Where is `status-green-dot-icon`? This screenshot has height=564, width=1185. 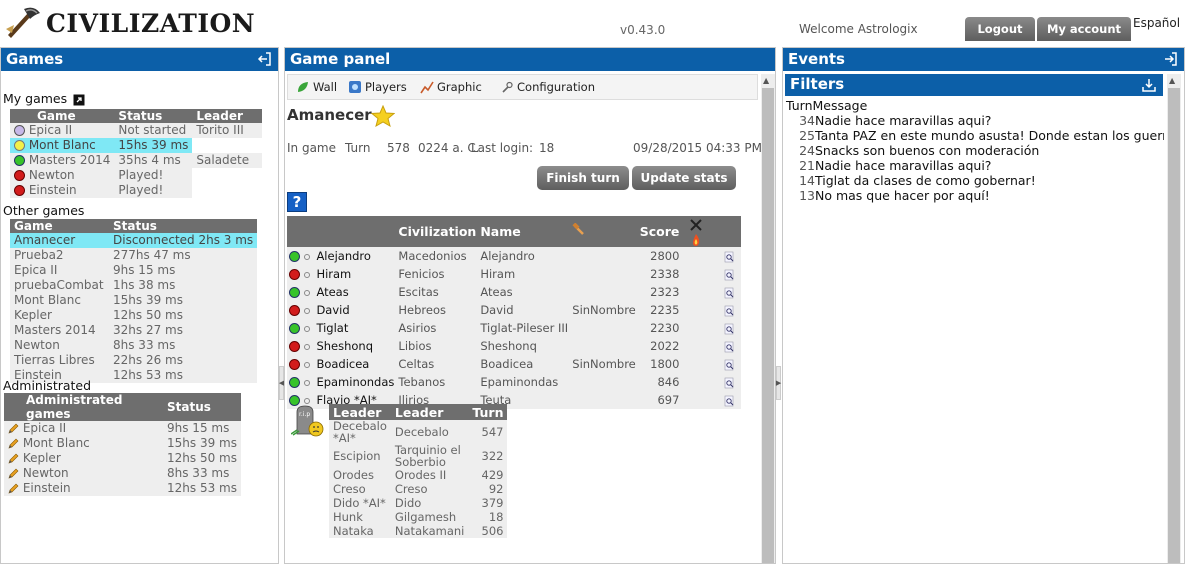
status-green-dot-icon is located at coordinates (294, 328).